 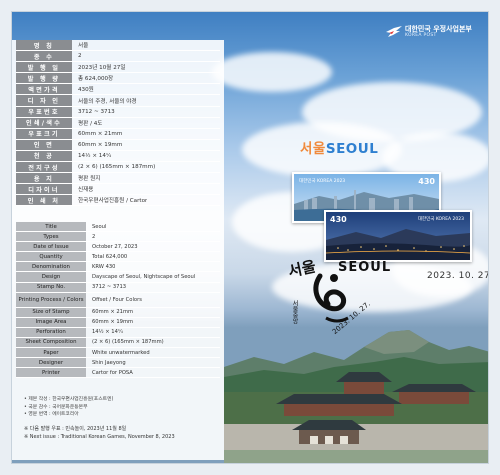 I want to click on stamp2-label: 대한민국 KOREA 2023, so click(x=440, y=219).